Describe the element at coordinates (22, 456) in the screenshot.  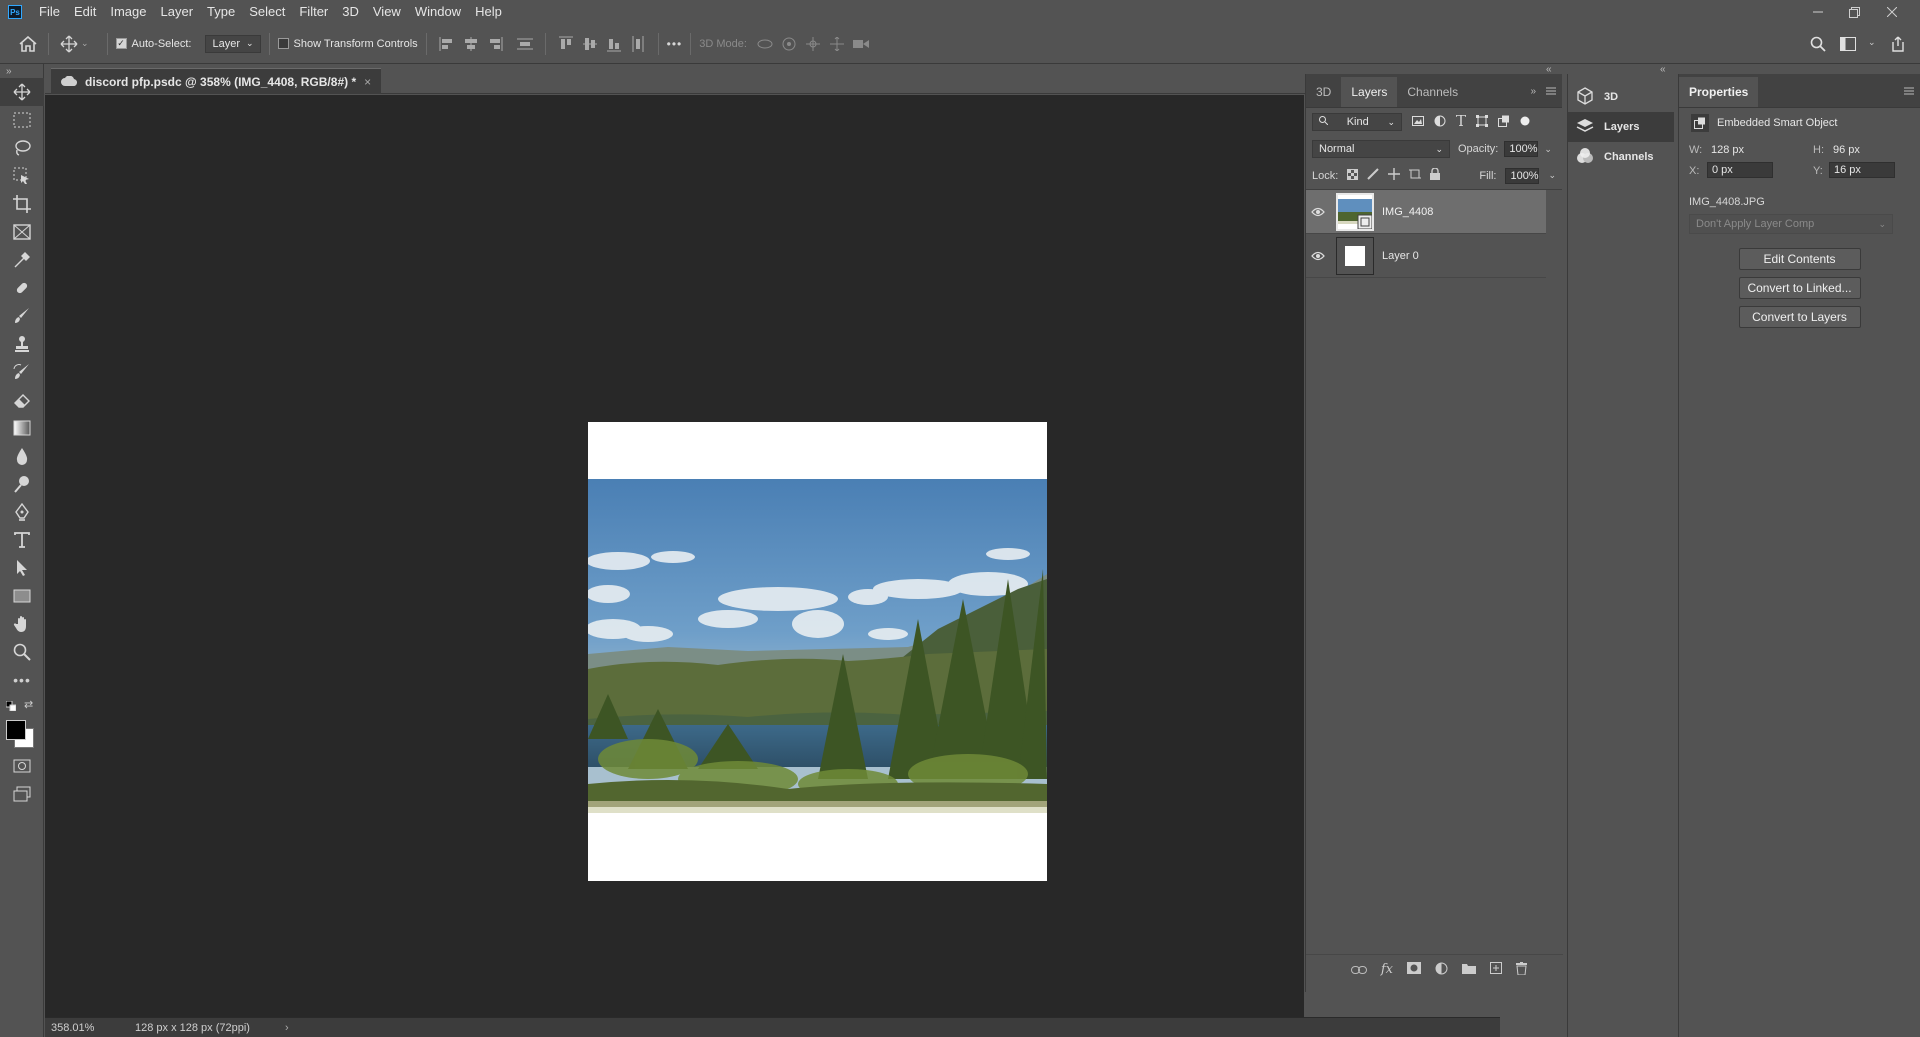
I see `blur-icon` at that location.